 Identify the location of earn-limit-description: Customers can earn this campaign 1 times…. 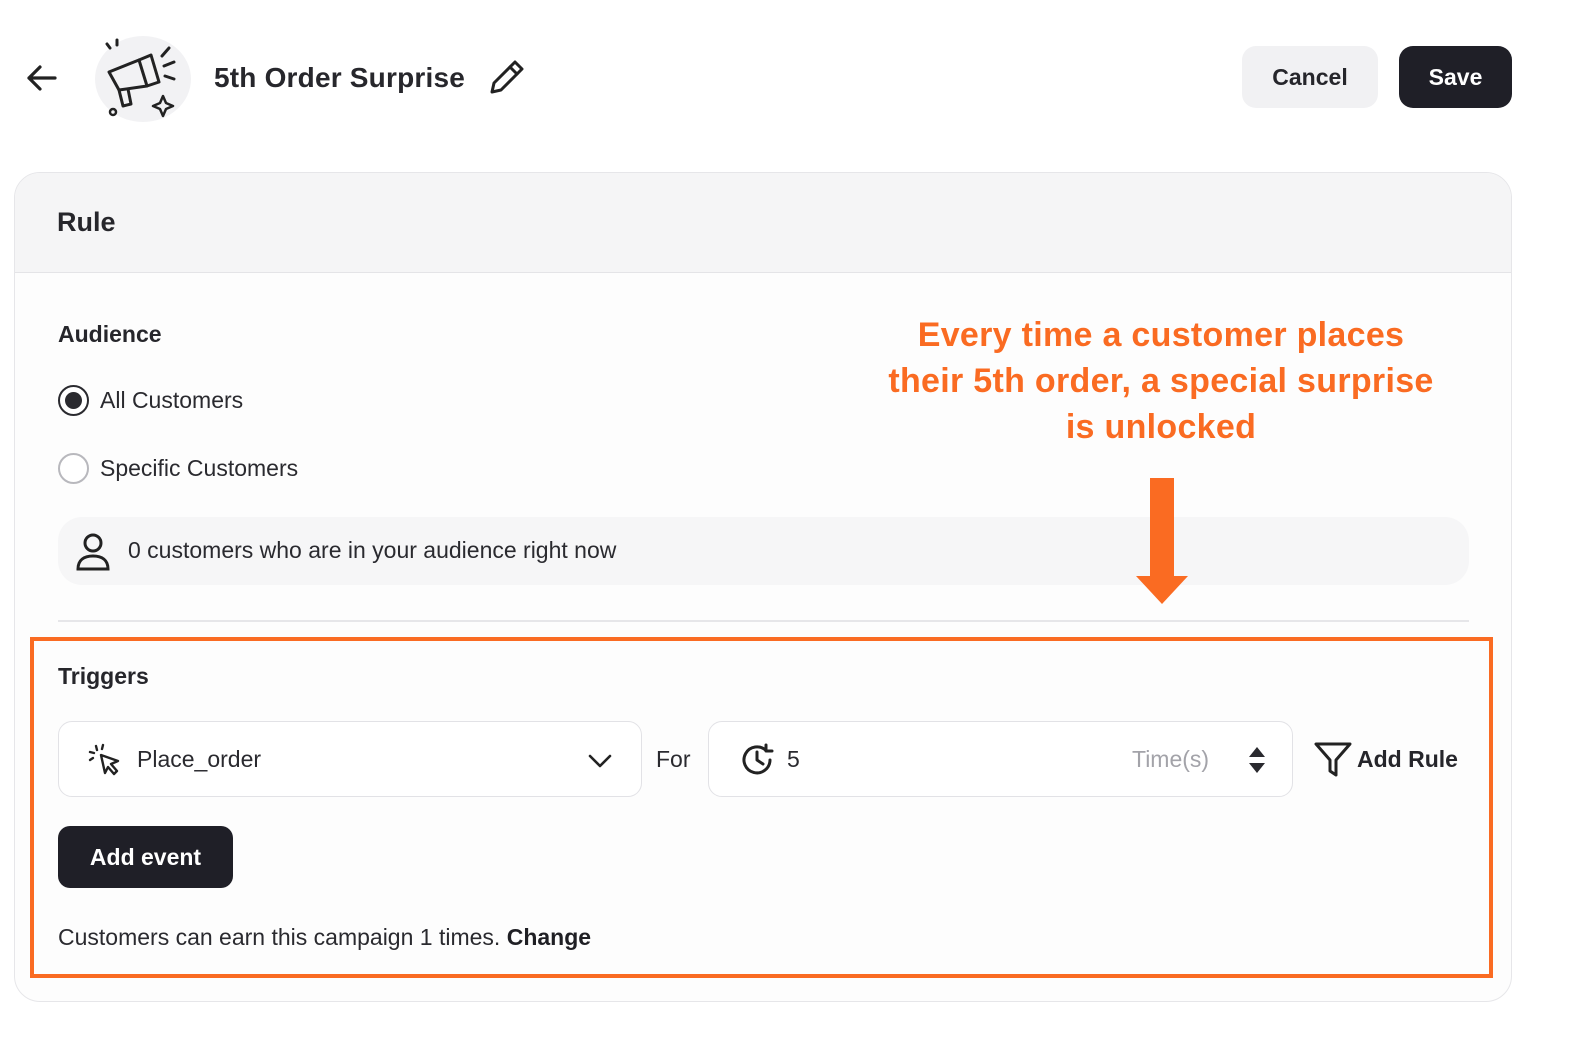
(279, 937).